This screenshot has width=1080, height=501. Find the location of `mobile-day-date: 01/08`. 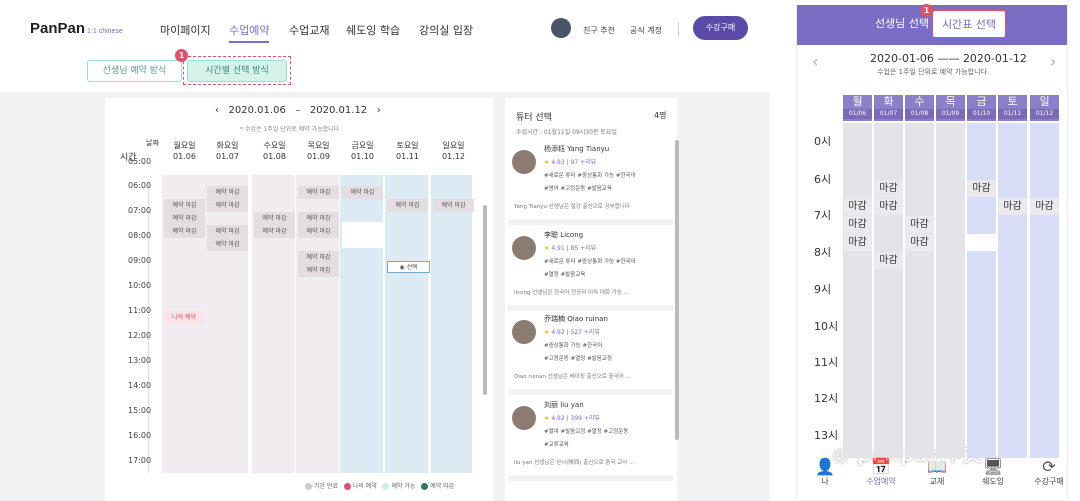

mobile-day-date: 01/08 is located at coordinates (919, 114).